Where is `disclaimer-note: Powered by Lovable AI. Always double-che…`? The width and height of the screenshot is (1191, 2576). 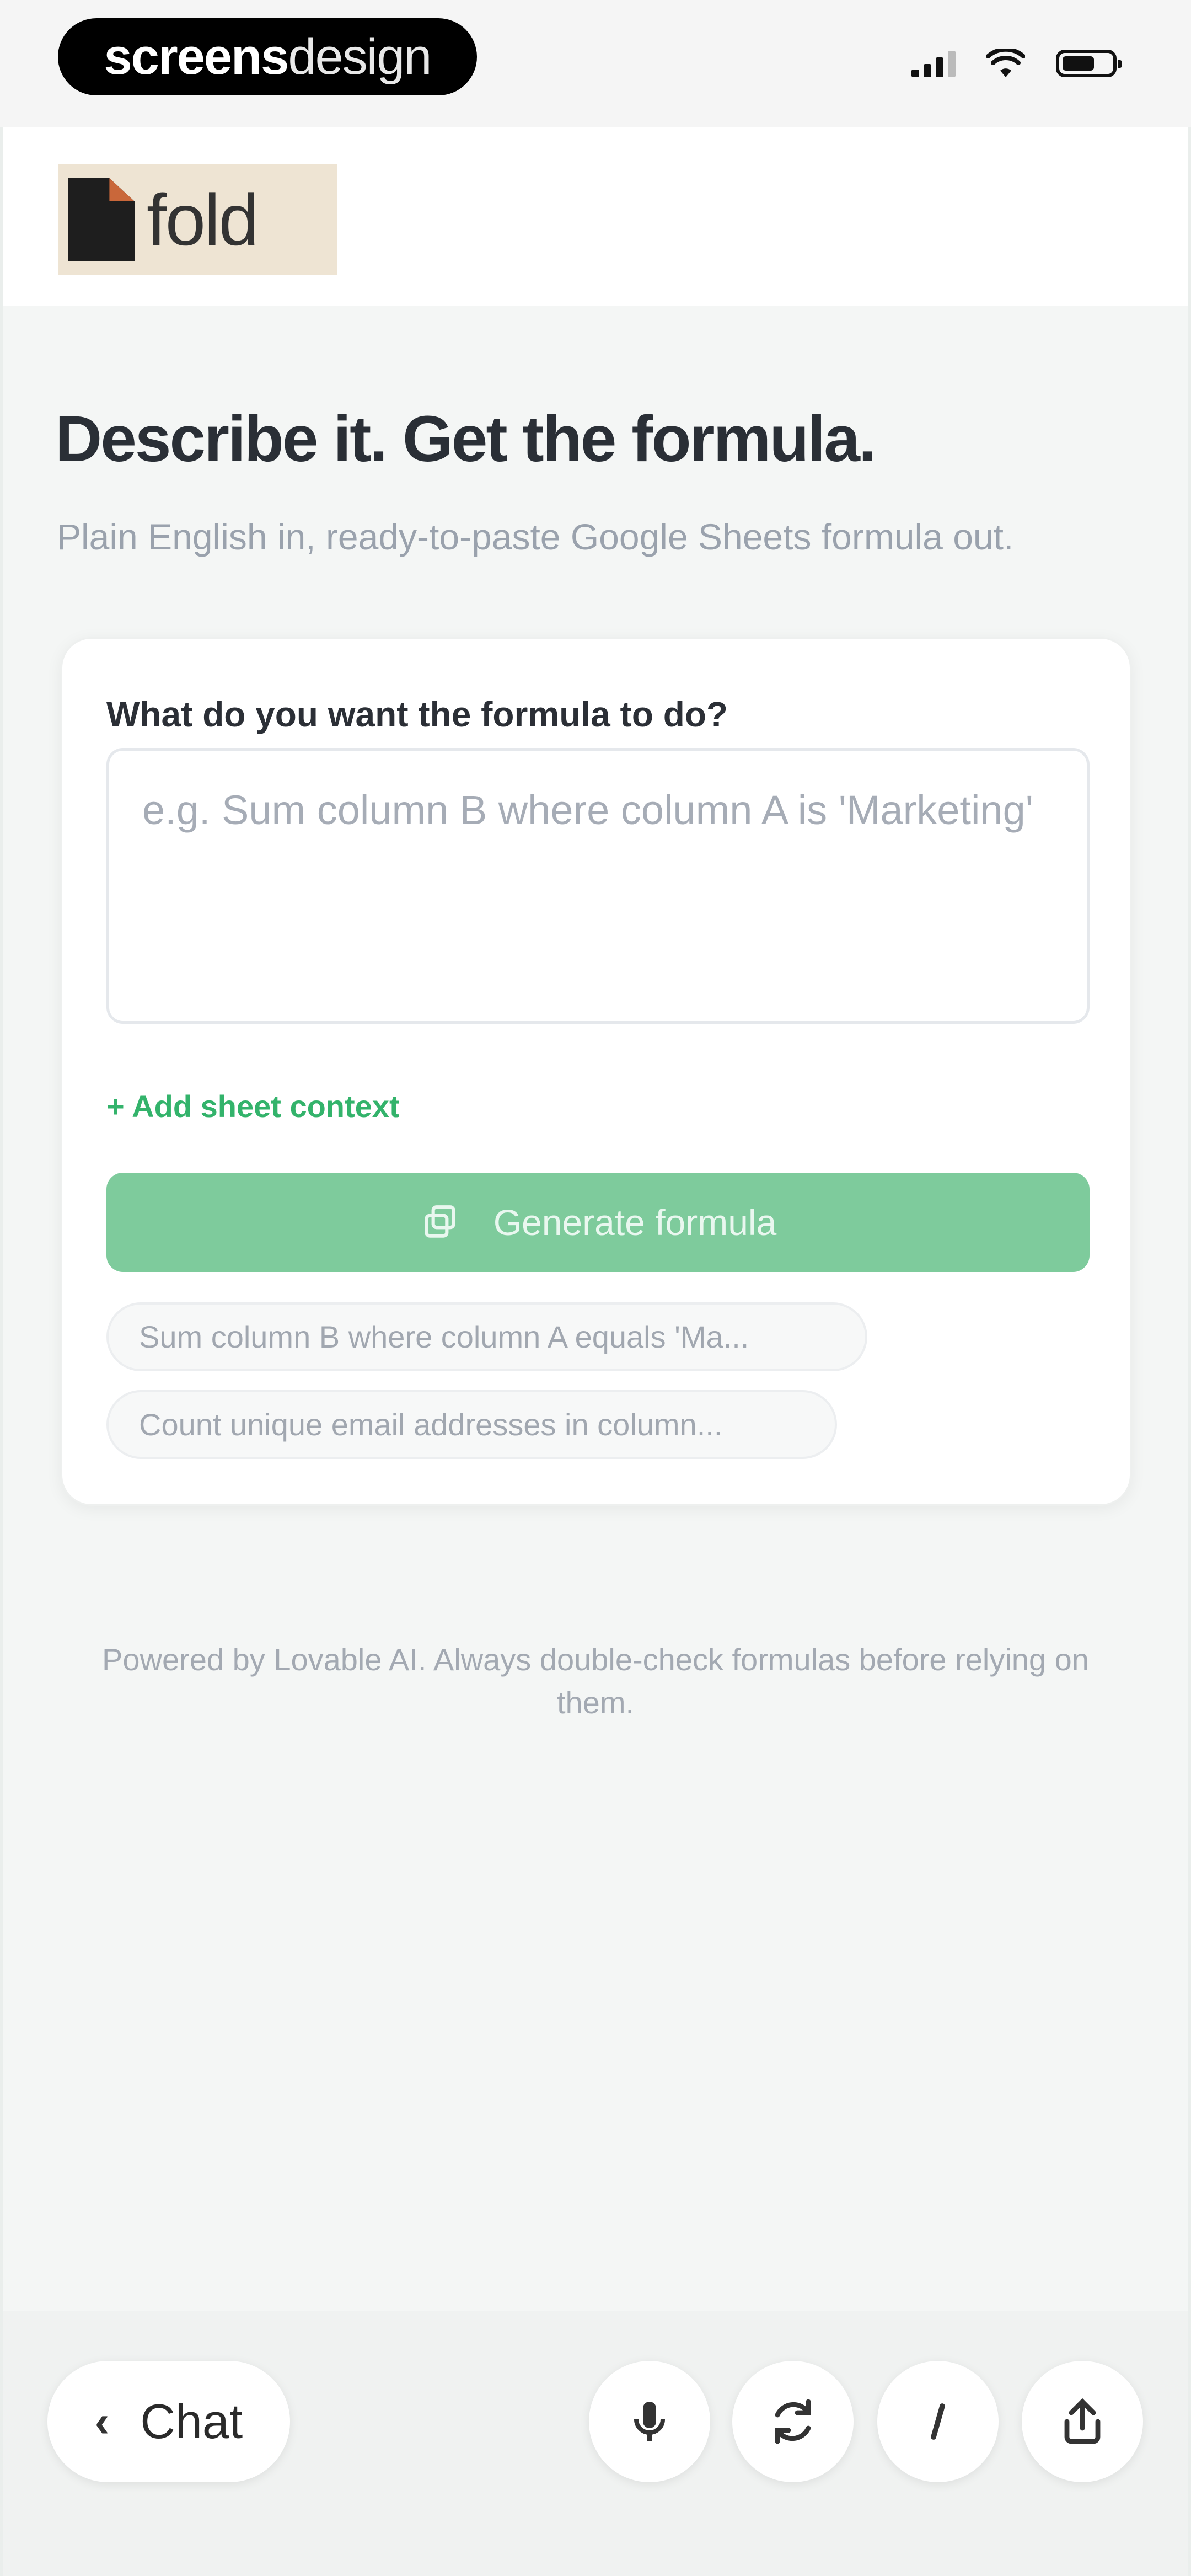
disclaimer-note: Powered by Lovable AI. Always double-che… is located at coordinates (595, 1681).